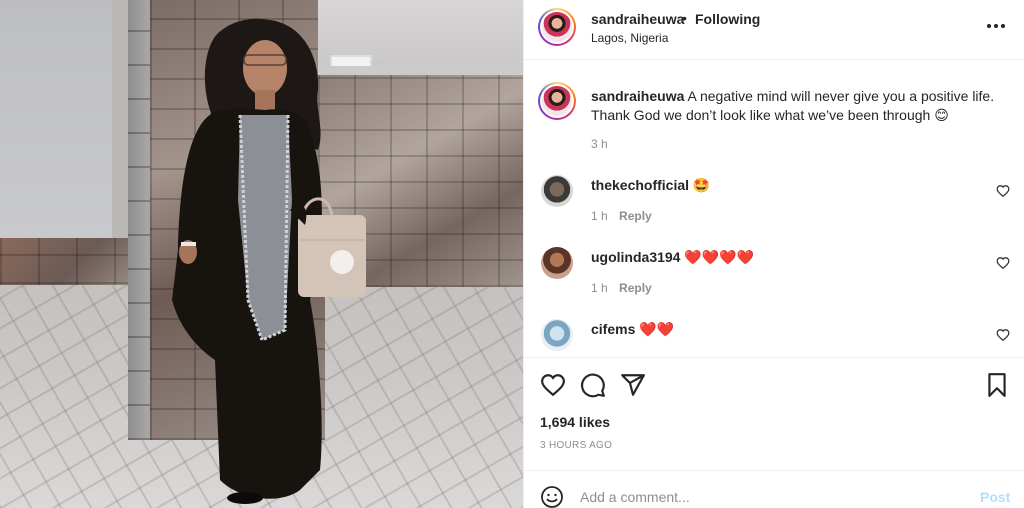 The height and width of the screenshot is (508, 1024). What do you see at coordinates (637, 19) in the screenshot?
I see `author-username: sandraiheuwa` at bounding box center [637, 19].